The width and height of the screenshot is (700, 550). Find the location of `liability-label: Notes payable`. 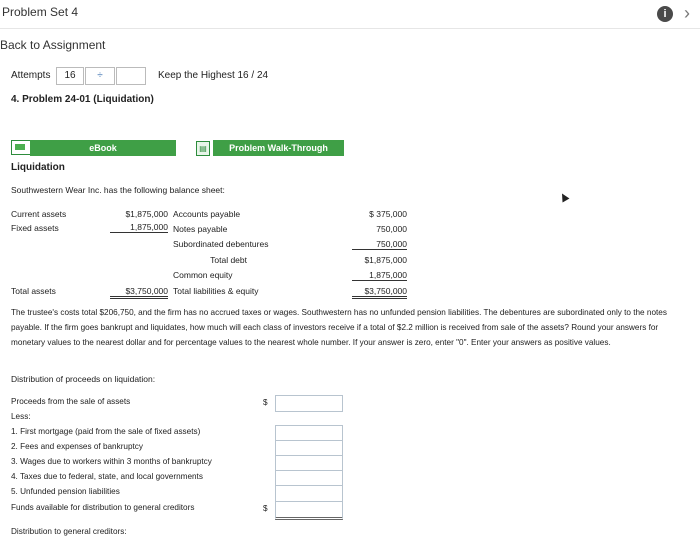

liability-label: Notes payable is located at coordinates (200, 229).